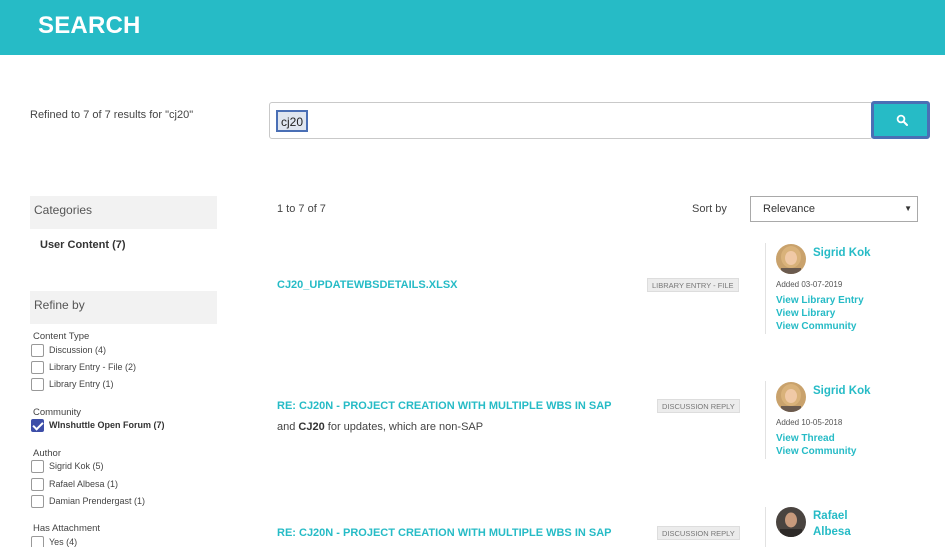 Image resolution: width=945 pixels, height=547 pixels. What do you see at coordinates (380, 427) in the screenshot?
I see `result-snippet-2: and CJ20 for updates, which are non-SAP` at bounding box center [380, 427].